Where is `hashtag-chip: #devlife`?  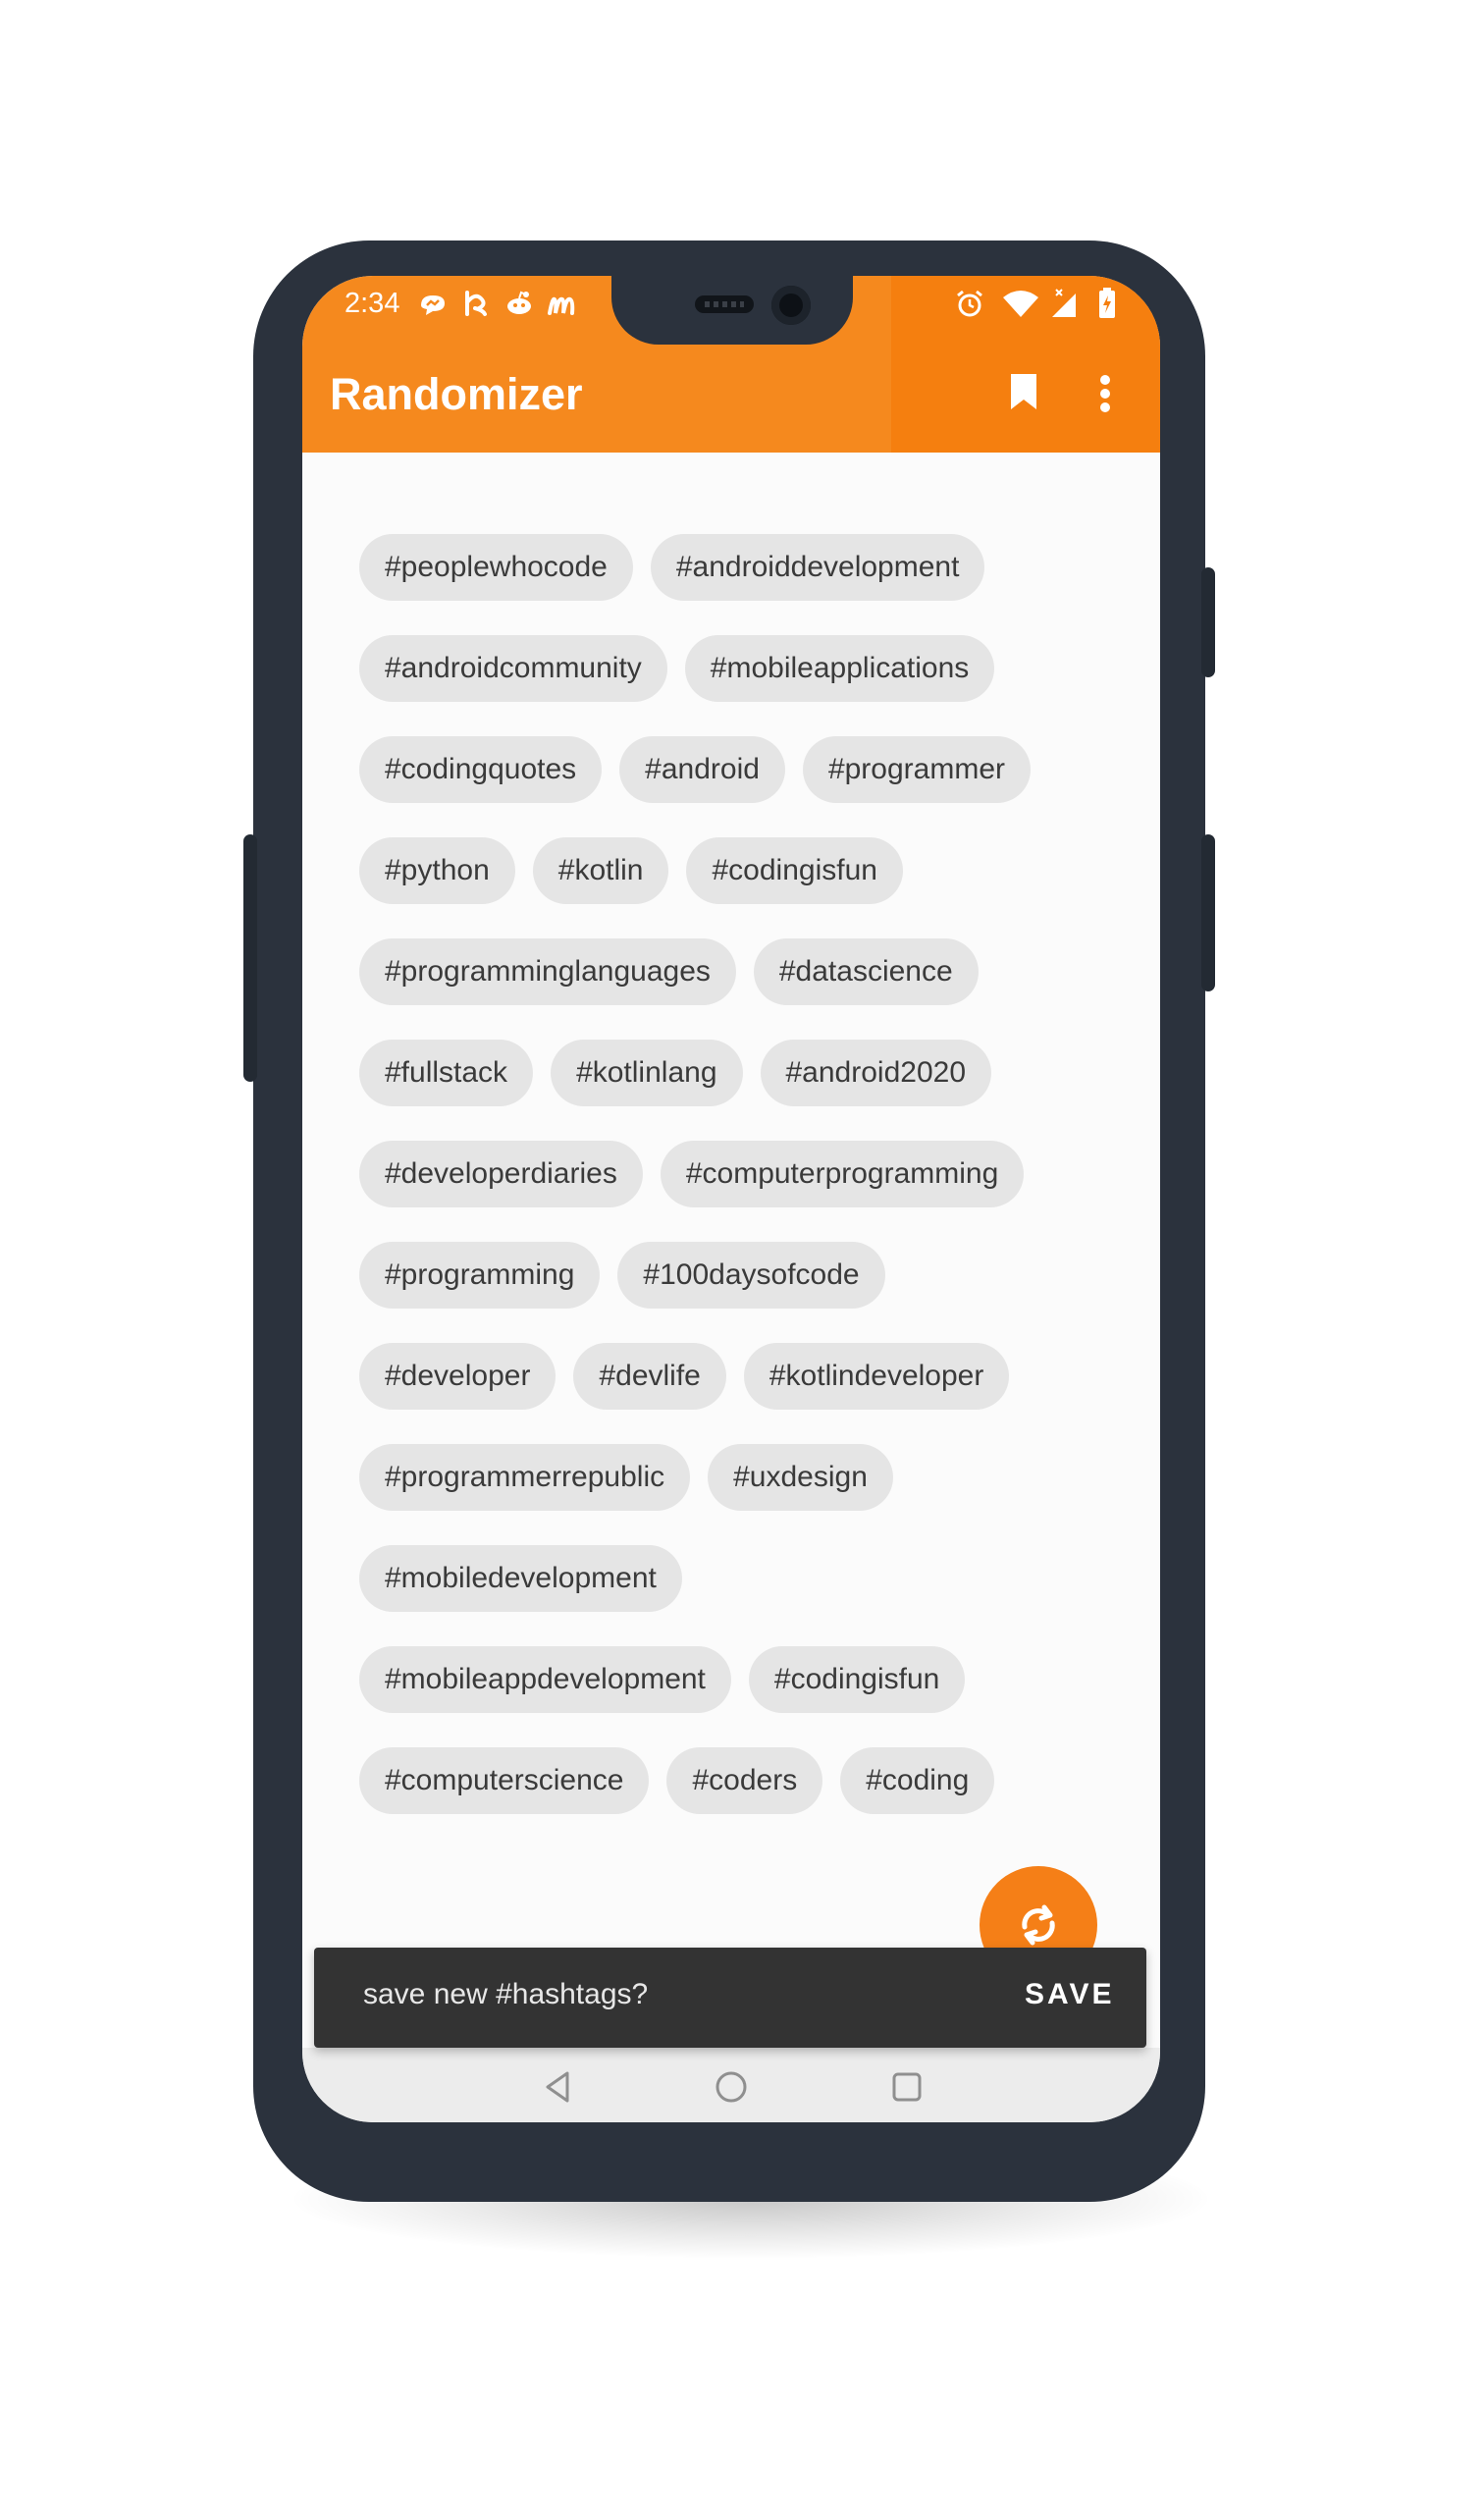 hashtag-chip: #devlife is located at coordinates (649, 1377).